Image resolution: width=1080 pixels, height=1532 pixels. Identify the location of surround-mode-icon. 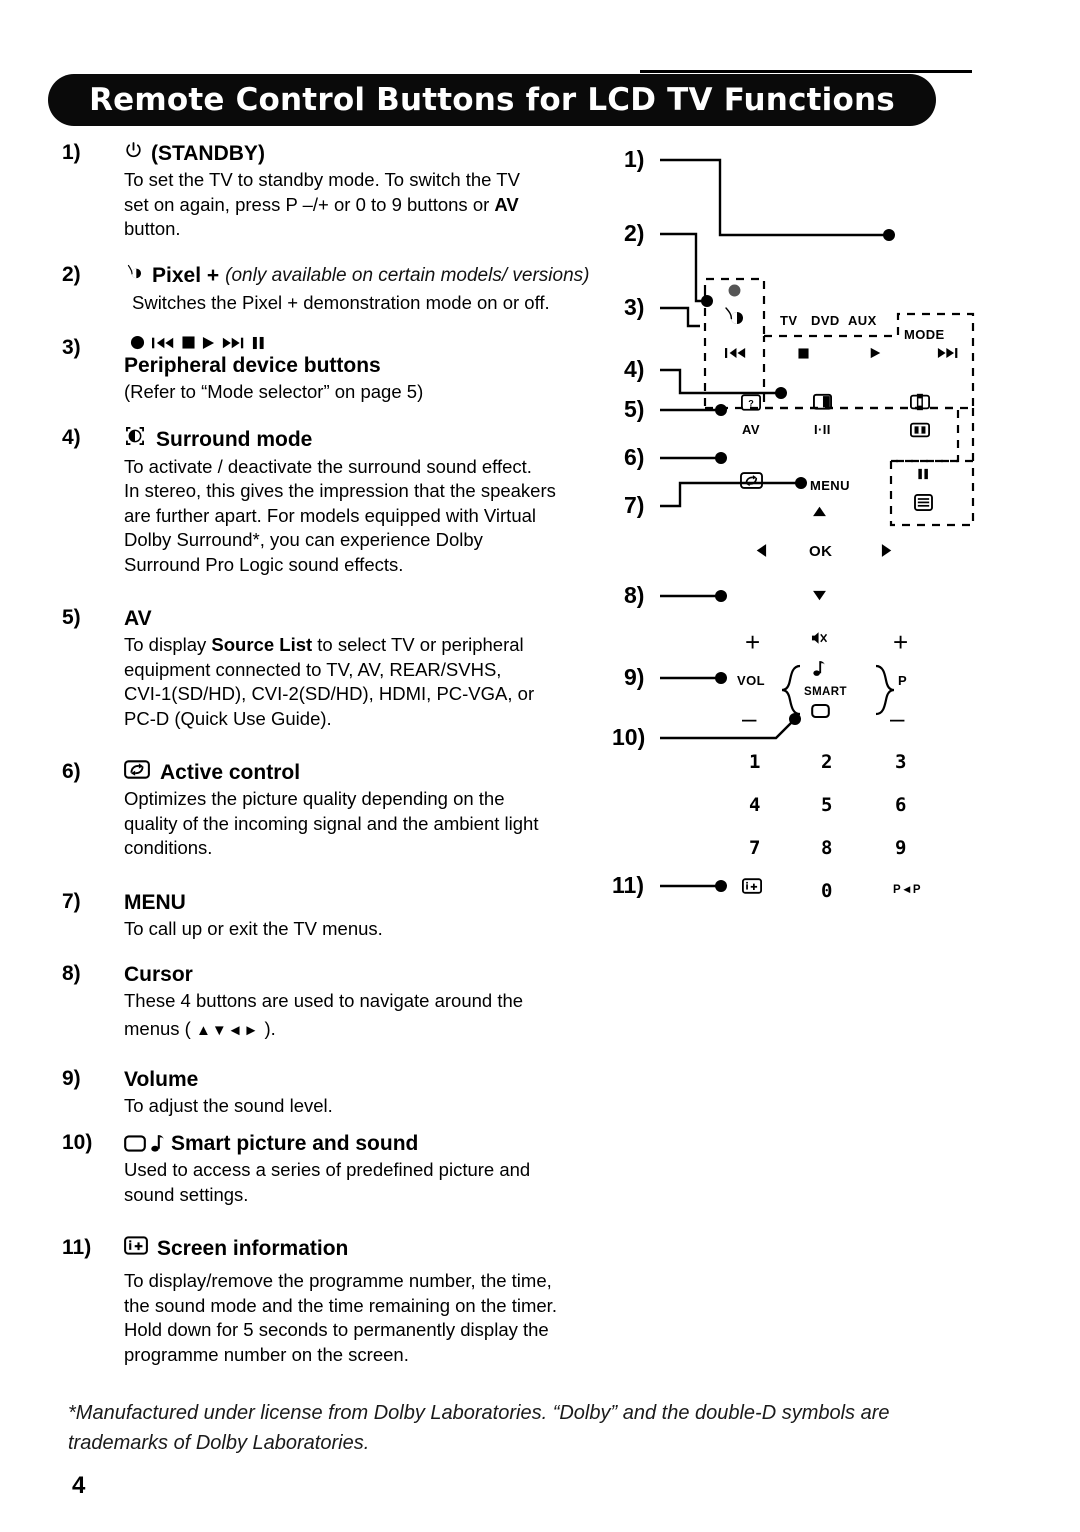
(135, 439).